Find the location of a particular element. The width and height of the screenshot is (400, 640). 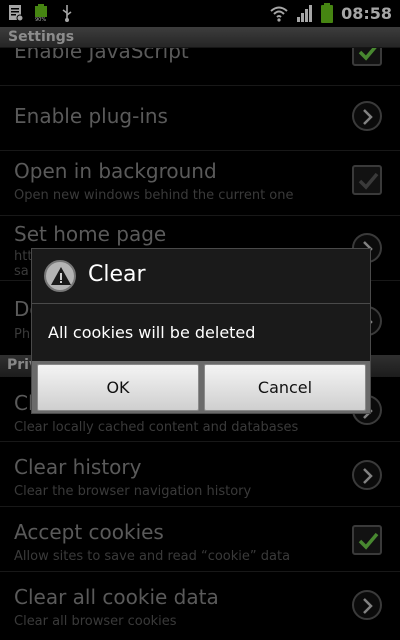

ok-button: OK is located at coordinates (118, 387).